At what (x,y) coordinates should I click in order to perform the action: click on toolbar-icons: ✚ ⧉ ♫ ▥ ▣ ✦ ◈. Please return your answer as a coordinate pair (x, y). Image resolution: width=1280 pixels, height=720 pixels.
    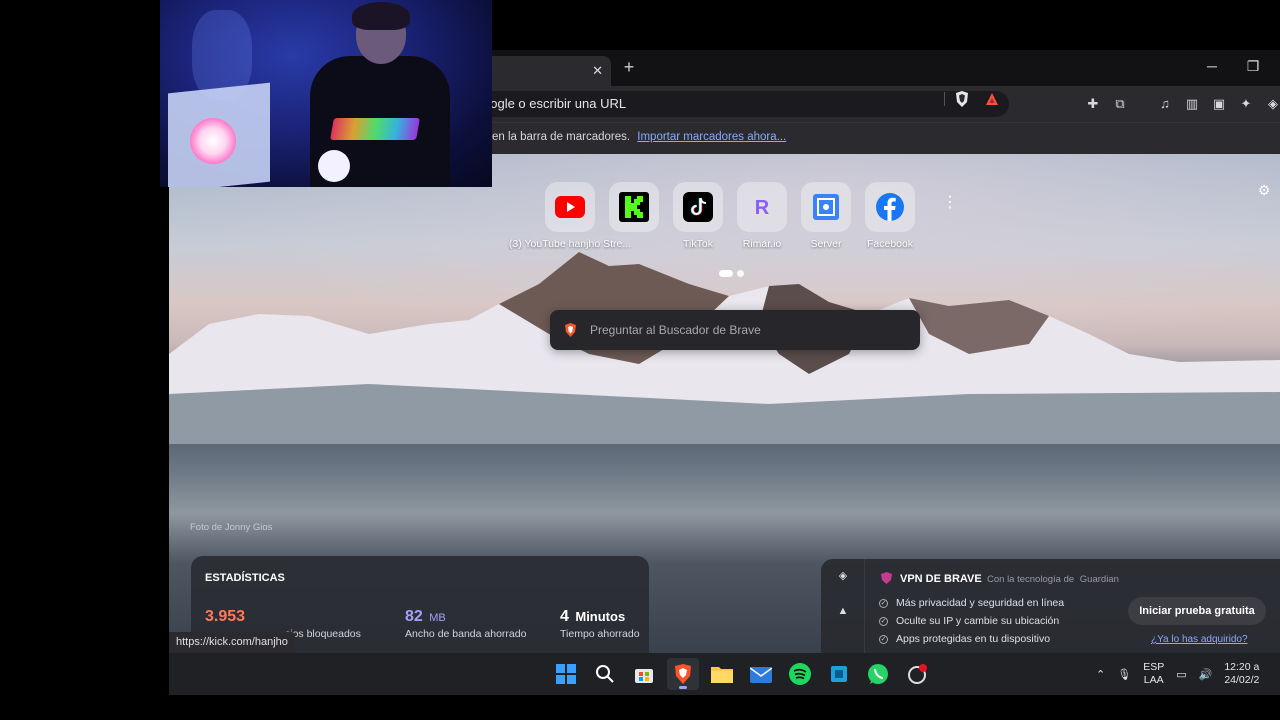
    Looking at the image, I should click on (1182, 104).